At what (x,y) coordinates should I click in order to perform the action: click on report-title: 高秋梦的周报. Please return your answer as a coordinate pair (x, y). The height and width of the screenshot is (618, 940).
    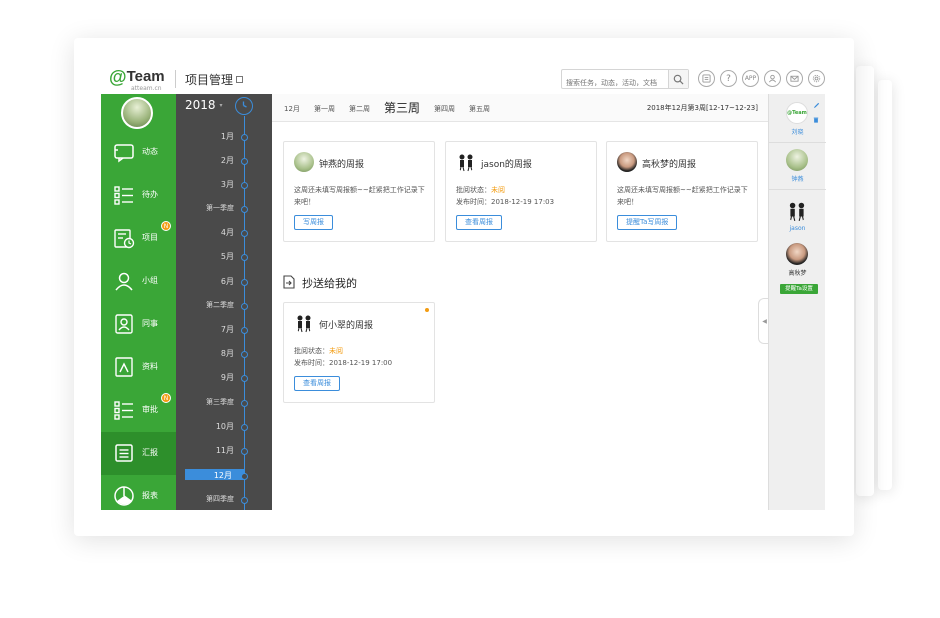
    Looking at the image, I should click on (669, 165).